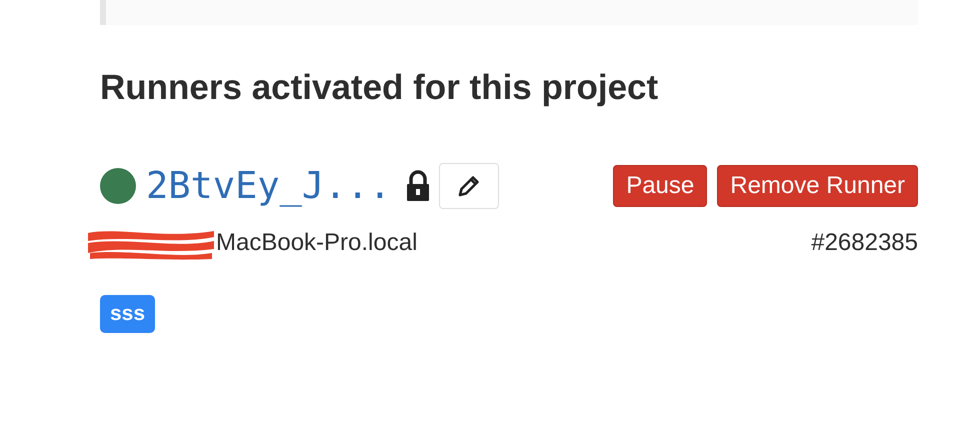  Describe the element at coordinates (317, 242) in the screenshot. I see `runner-hostname: MacBook-Pro.local` at that location.